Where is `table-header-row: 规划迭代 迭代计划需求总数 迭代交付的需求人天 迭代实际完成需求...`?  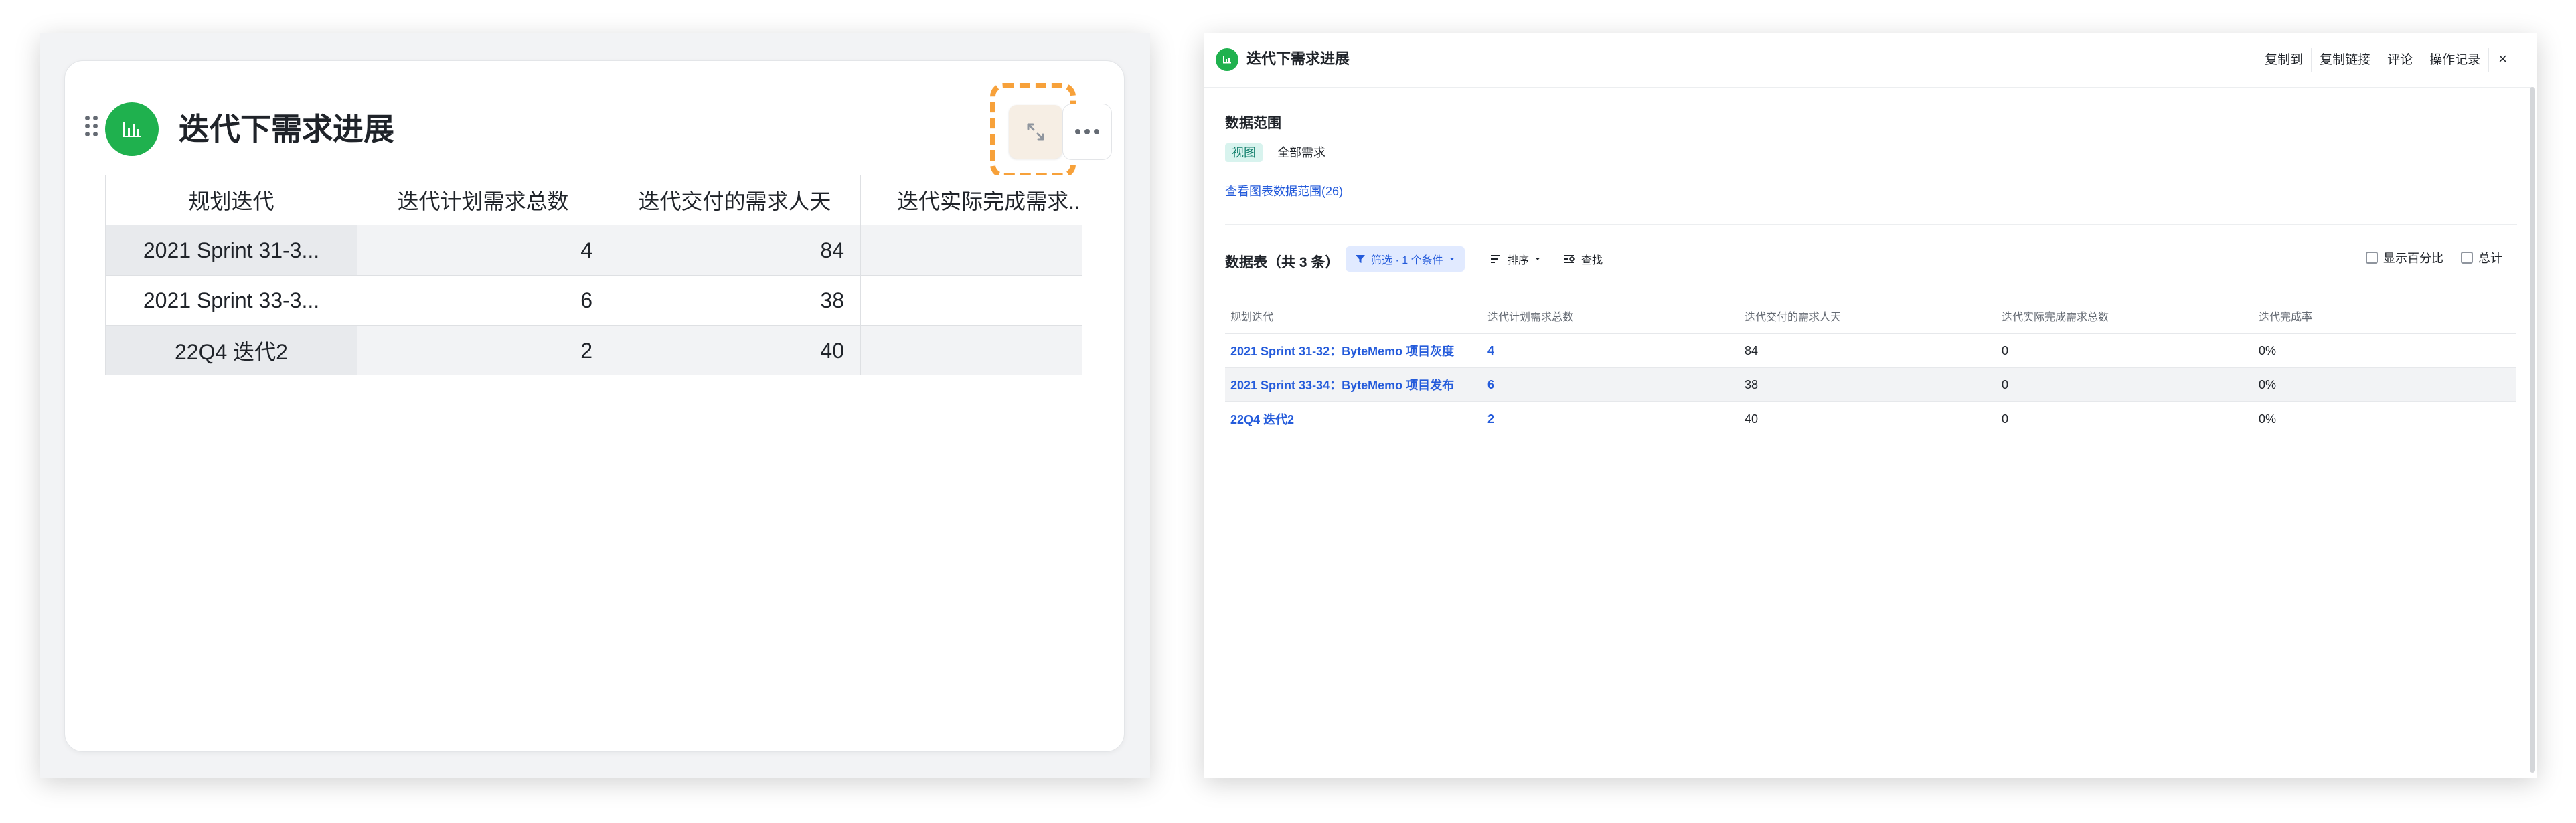 table-header-row: 规划迭代 迭代计划需求总数 迭代交付的需求人天 迭代实际完成需求... is located at coordinates (594, 200).